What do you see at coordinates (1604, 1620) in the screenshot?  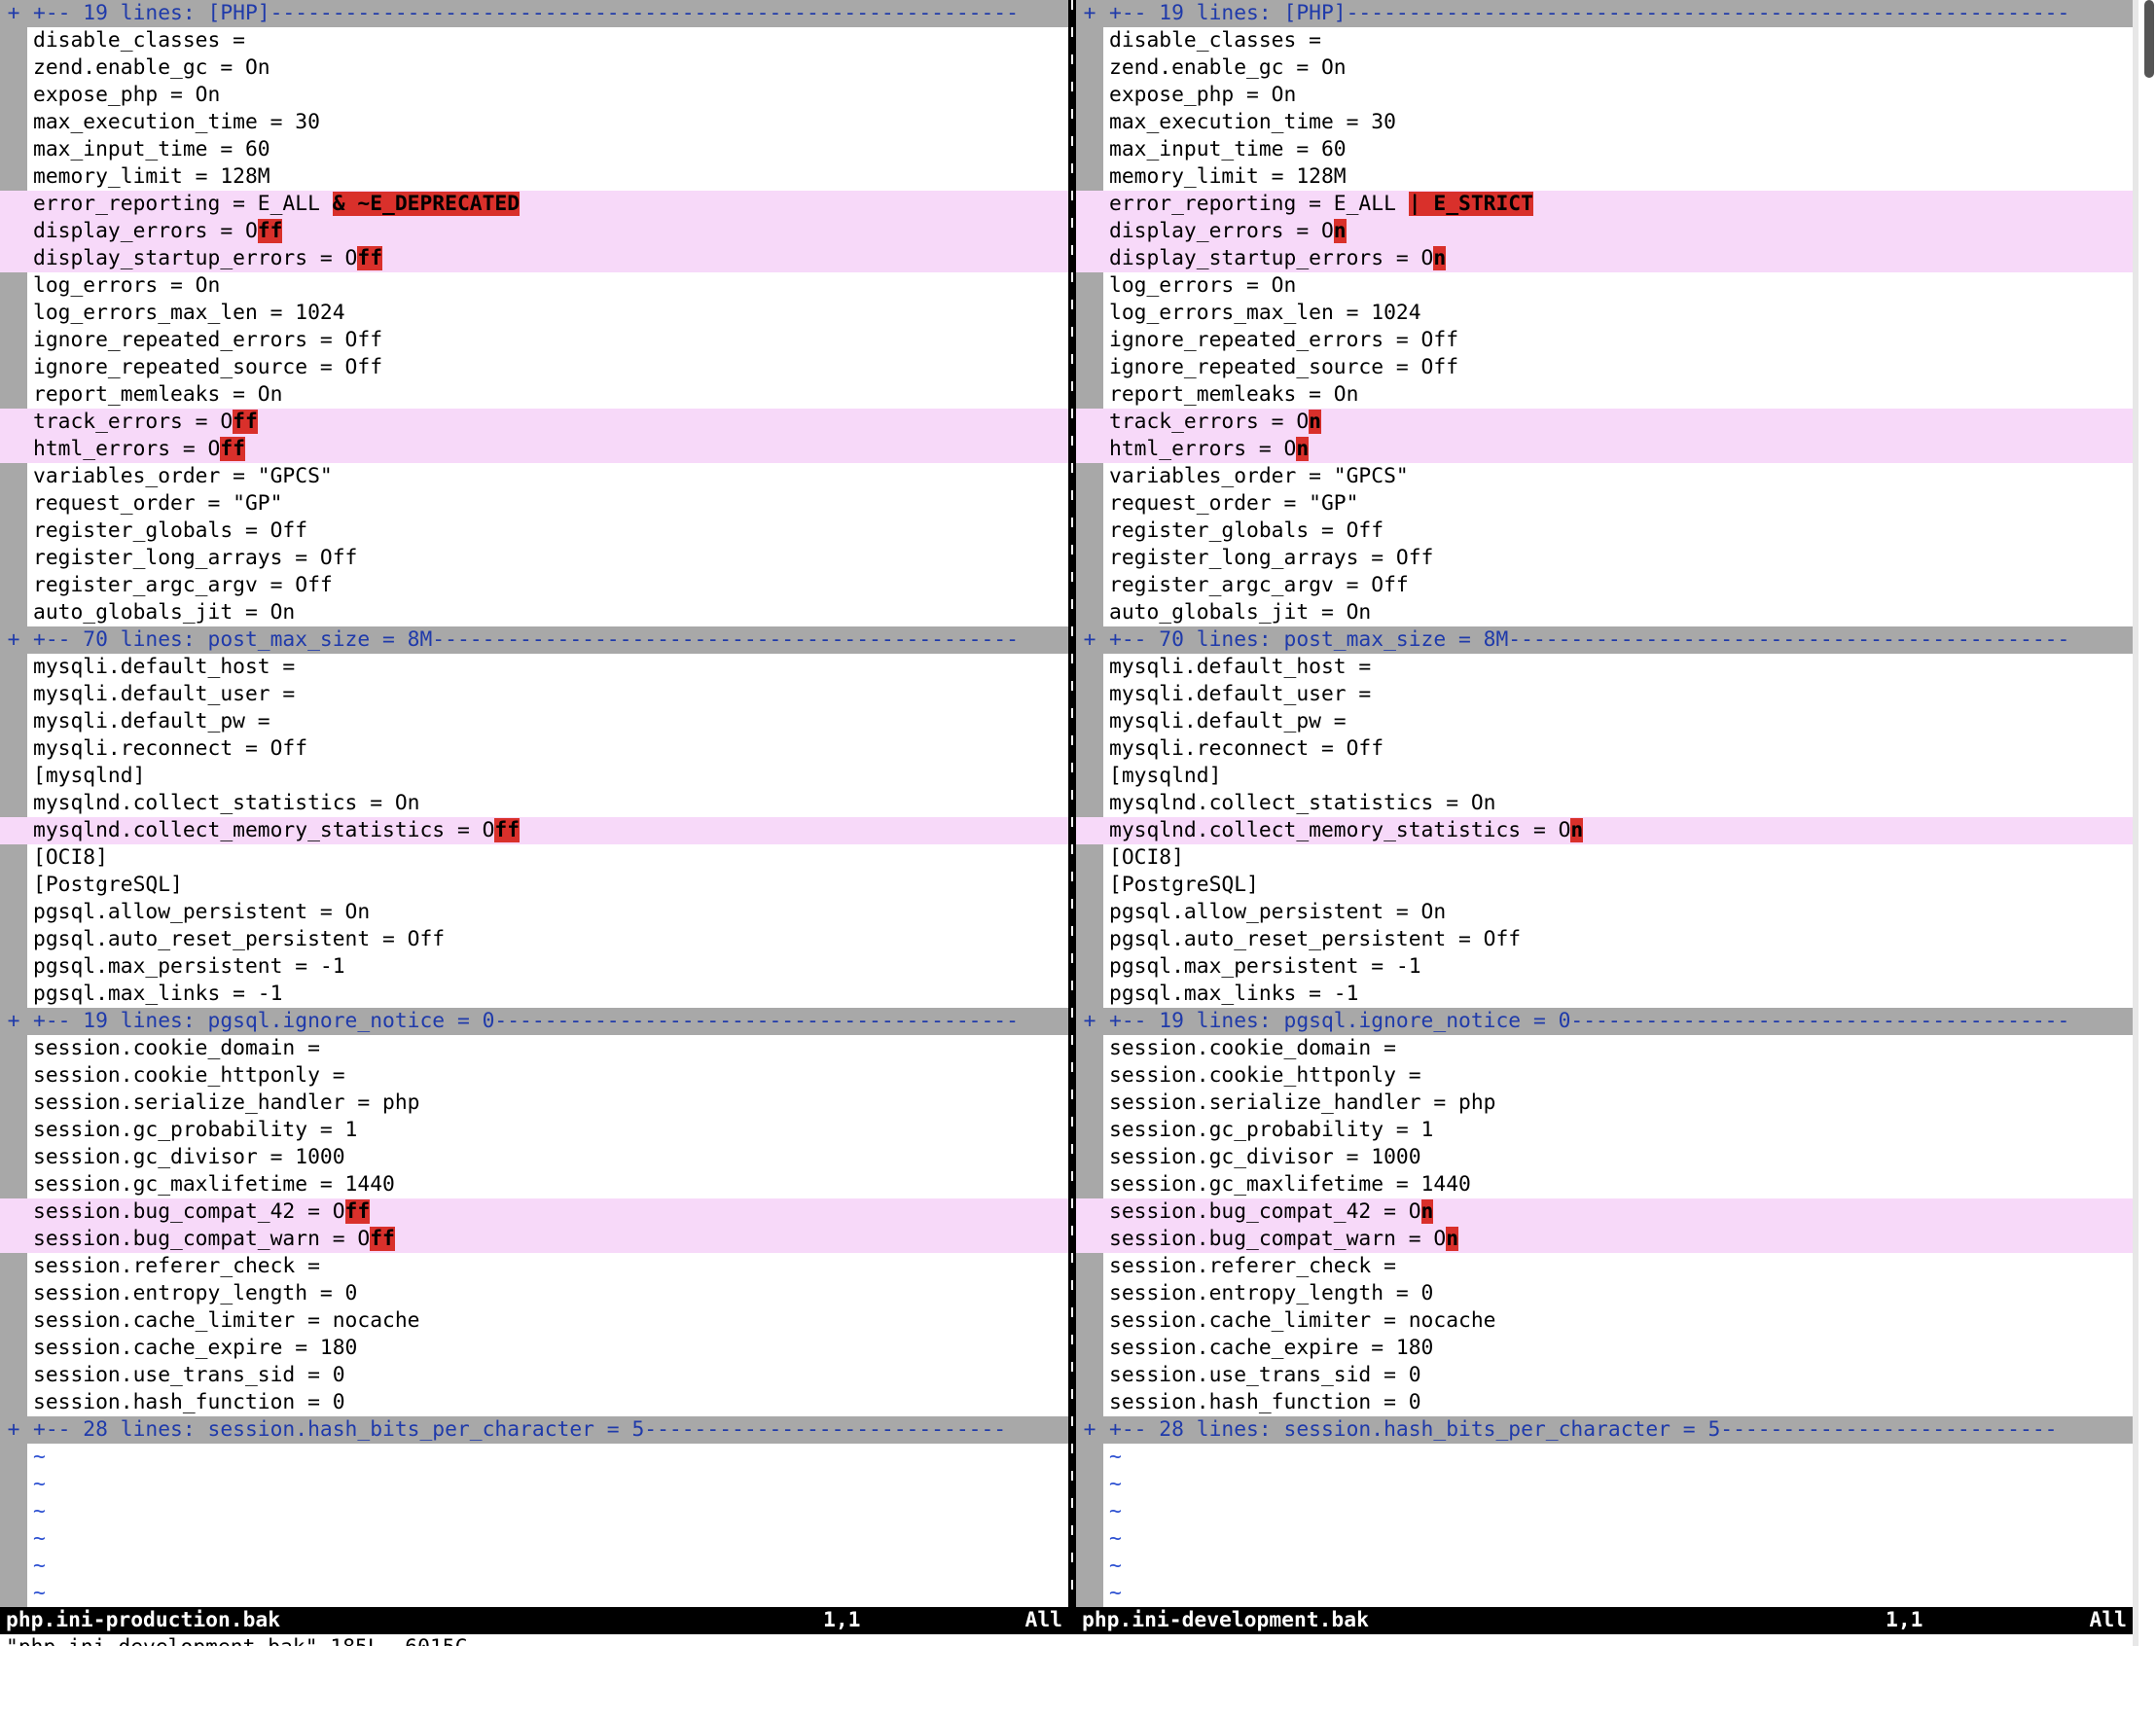 I see `right-statusline: php.ini-development.bak 1,1 All` at bounding box center [1604, 1620].